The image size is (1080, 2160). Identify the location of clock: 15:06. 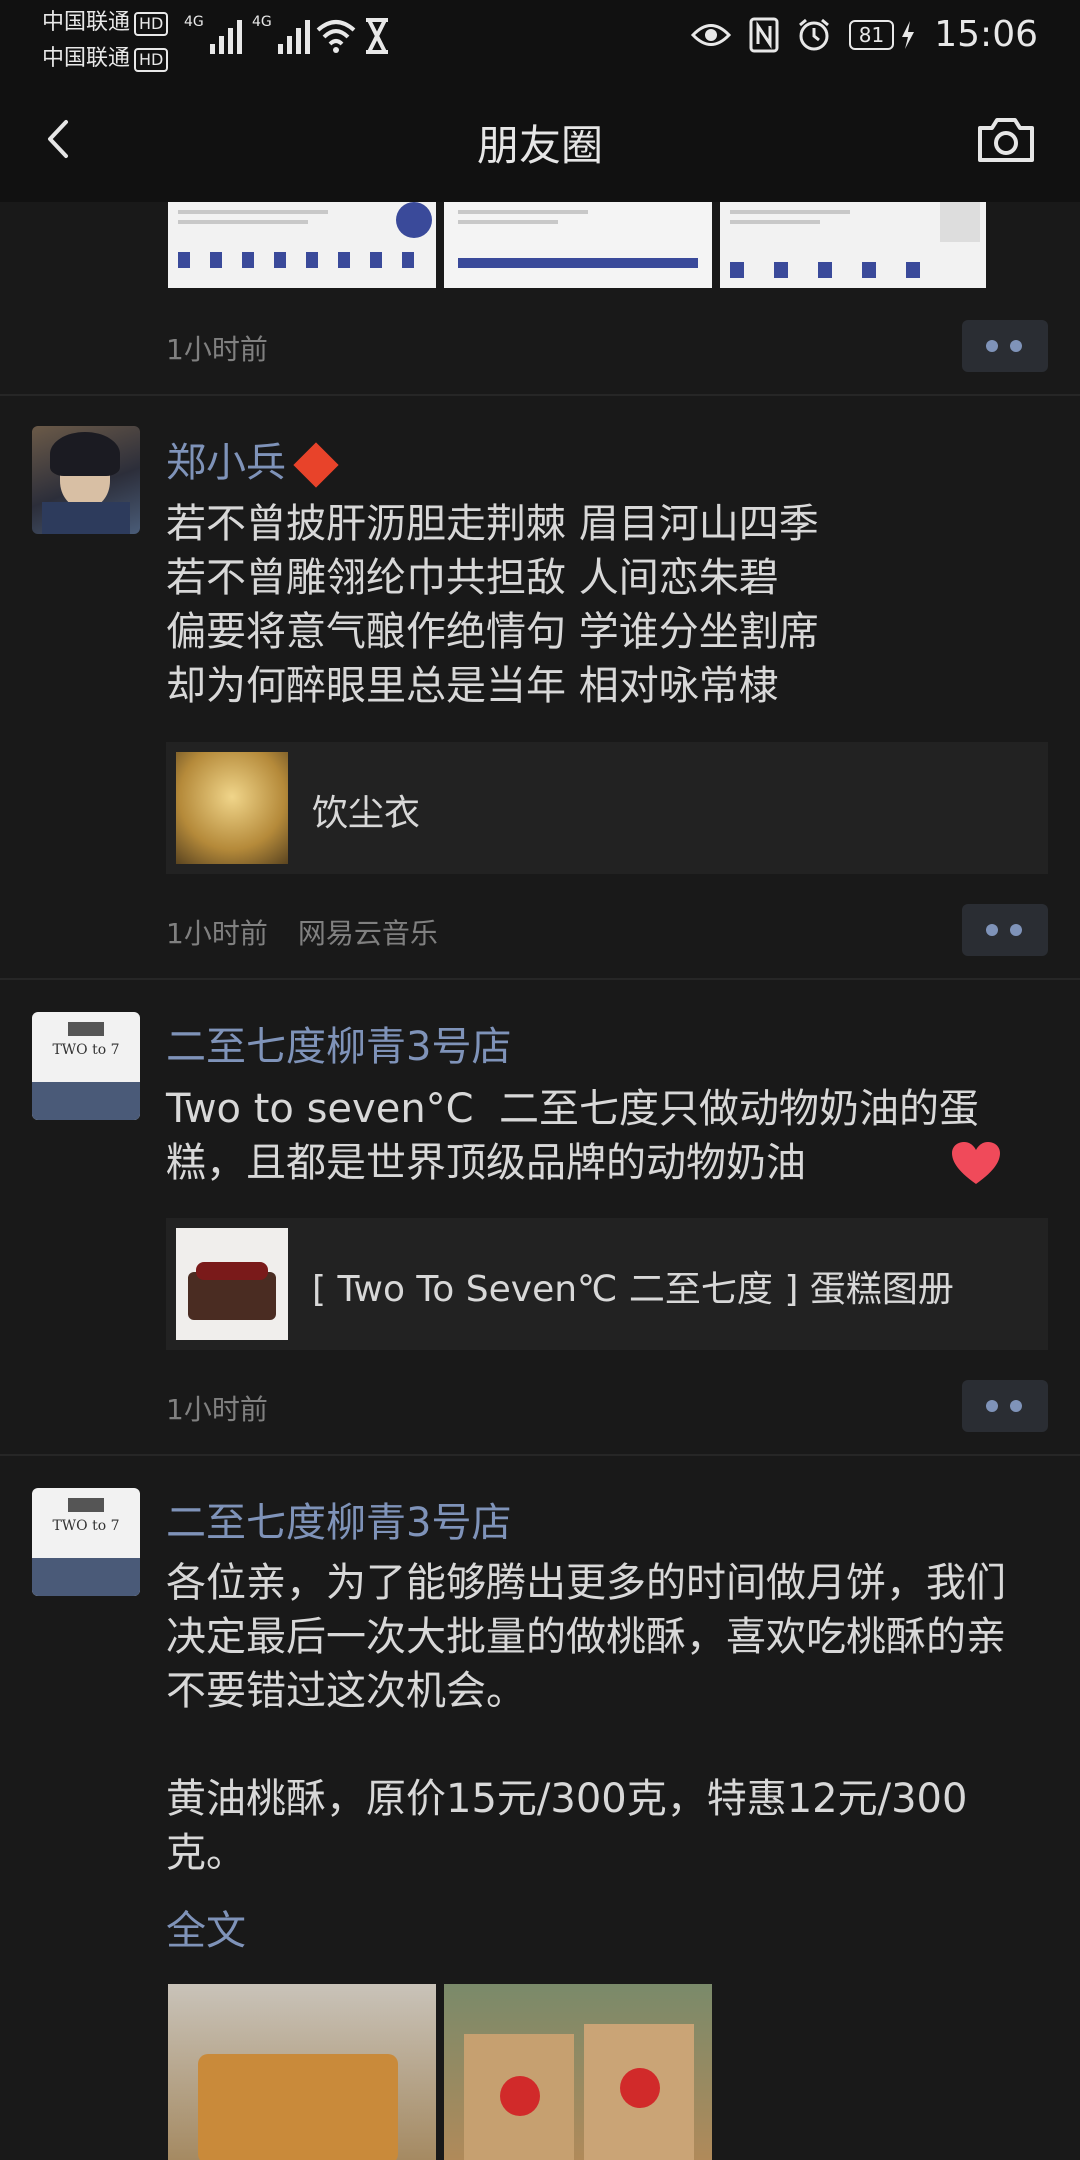
(986, 34).